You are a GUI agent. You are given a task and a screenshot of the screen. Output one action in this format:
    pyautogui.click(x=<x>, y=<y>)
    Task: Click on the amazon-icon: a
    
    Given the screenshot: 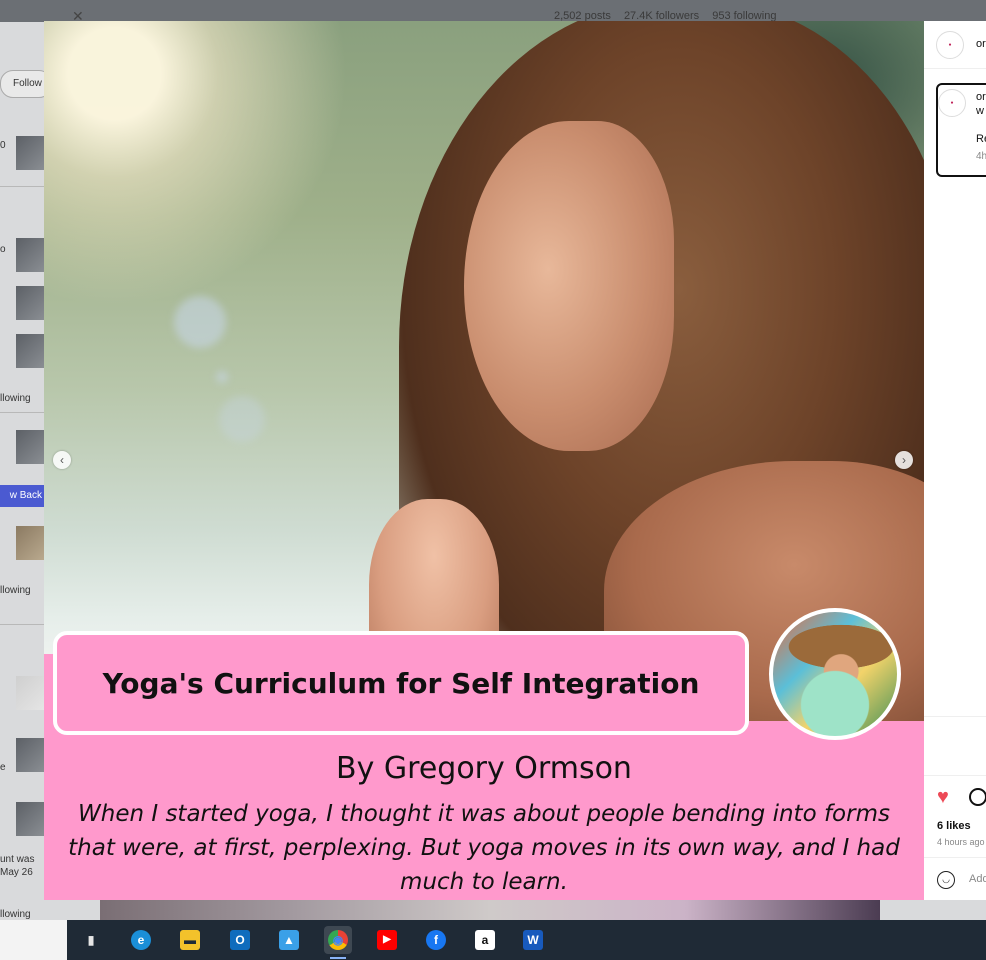 What is the action you would take?
    pyautogui.click(x=485, y=940)
    